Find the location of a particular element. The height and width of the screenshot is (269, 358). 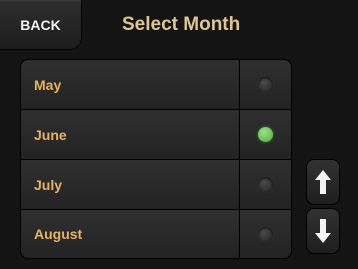

radio-indicator-selected is located at coordinates (265, 134).